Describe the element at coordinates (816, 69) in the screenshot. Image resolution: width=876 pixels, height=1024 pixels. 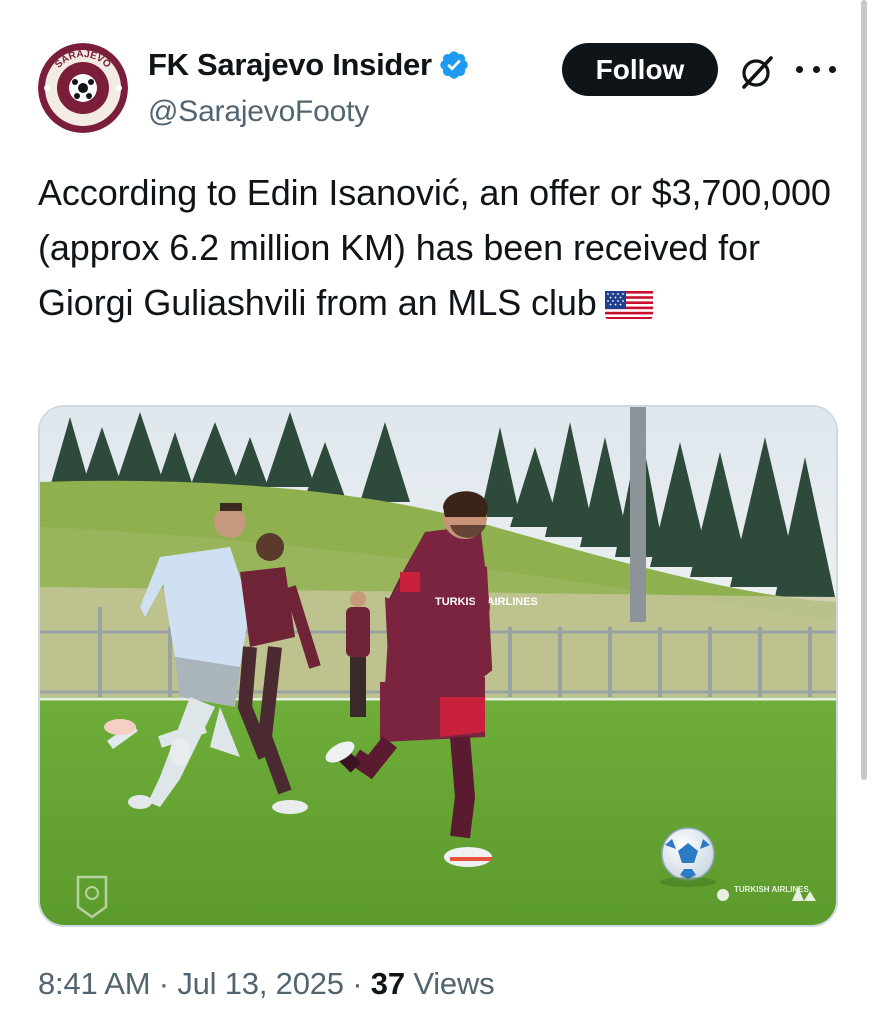
I see `more-icon` at that location.